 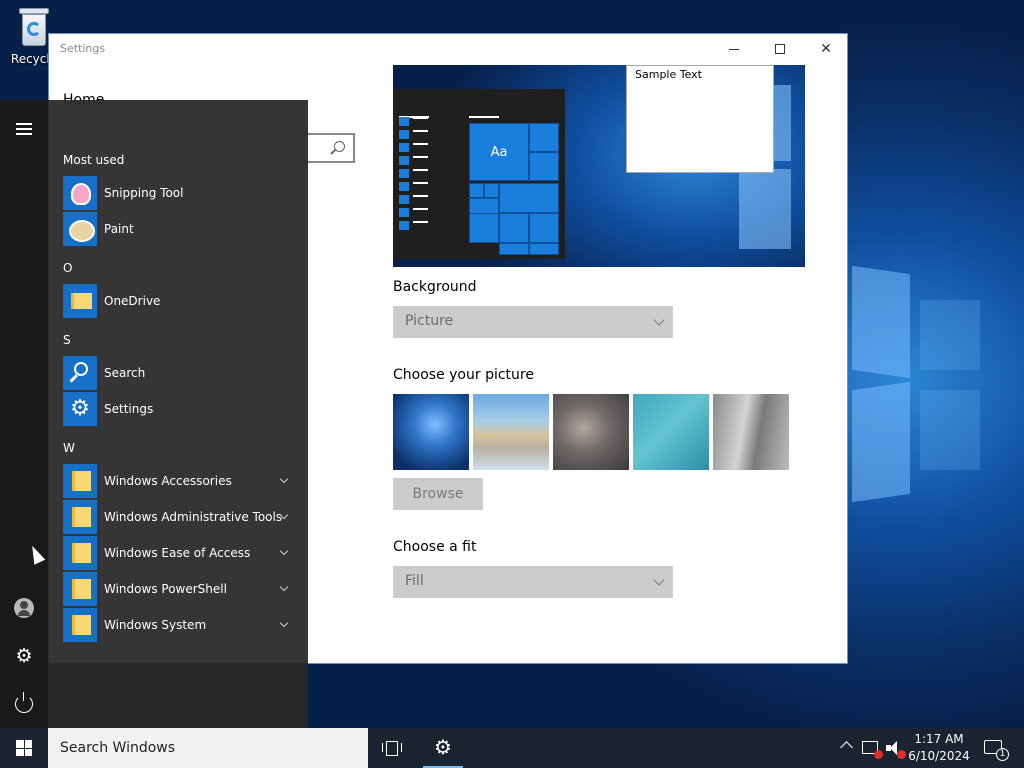 What do you see at coordinates (765, 209) in the screenshot?
I see `preview-beam` at bounding box center [765, 209].